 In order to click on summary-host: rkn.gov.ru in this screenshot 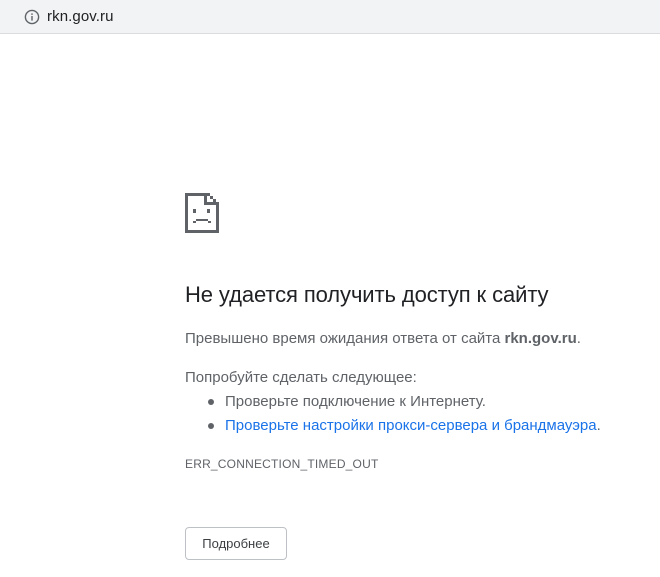, I will do `click(540, 338)`.